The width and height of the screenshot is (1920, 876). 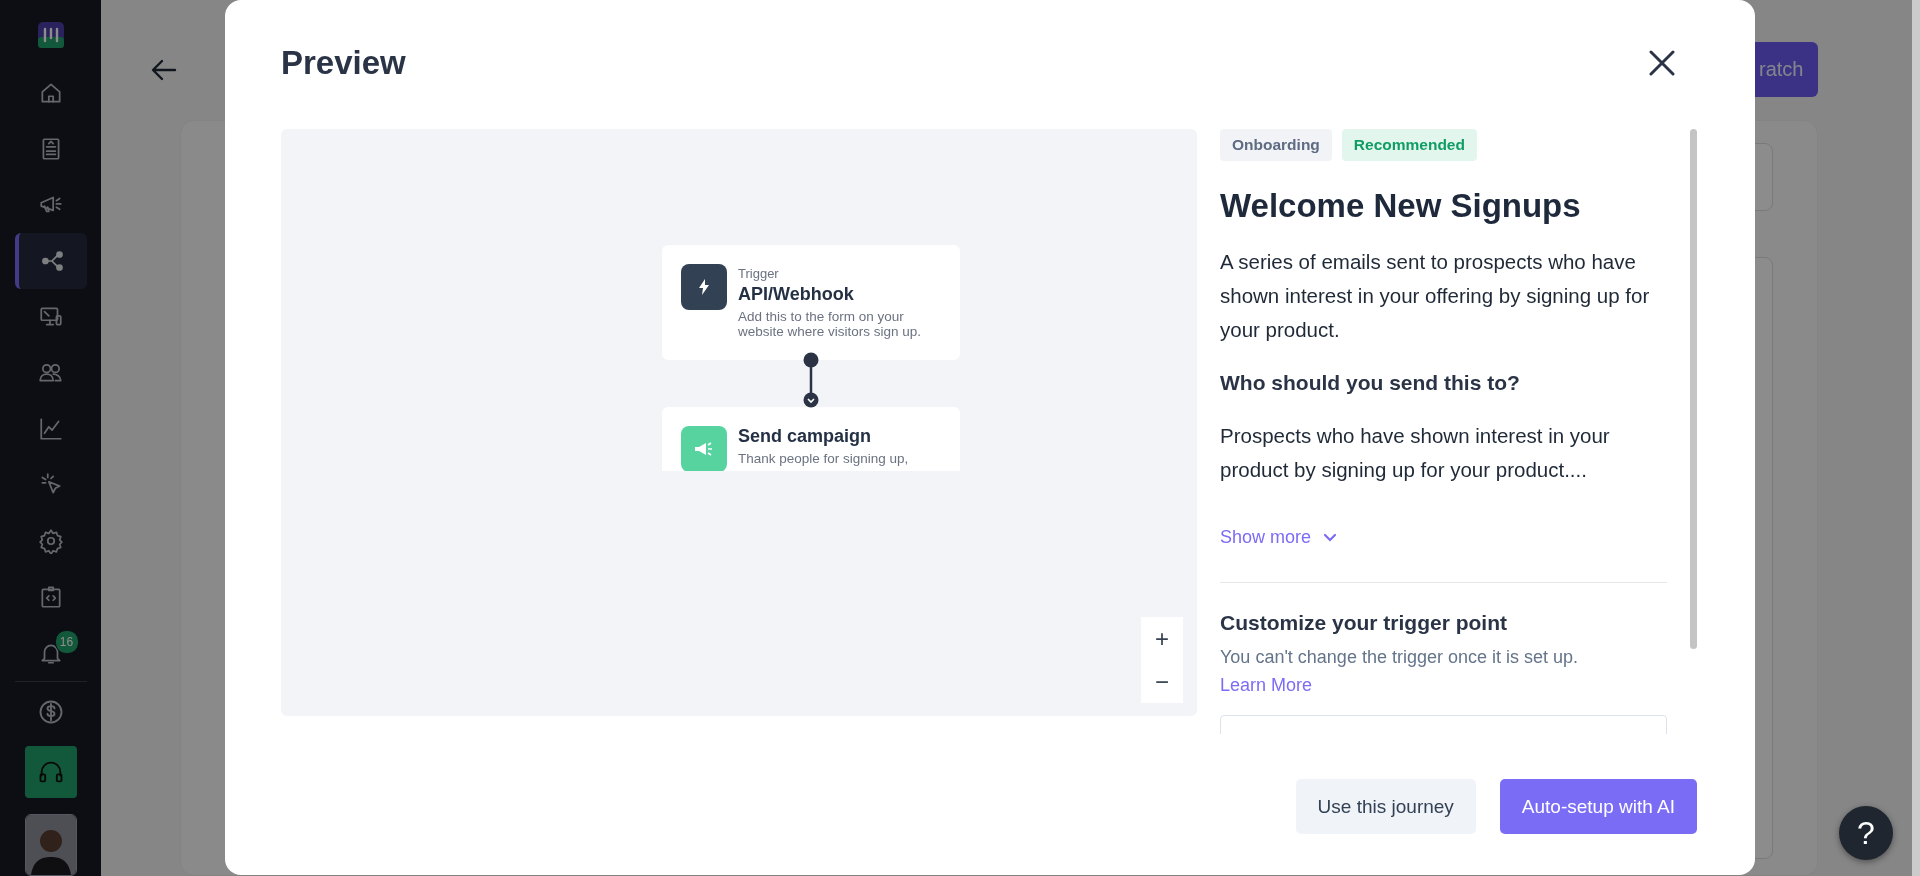 I want to click on connector, so click(x=811, y=380).